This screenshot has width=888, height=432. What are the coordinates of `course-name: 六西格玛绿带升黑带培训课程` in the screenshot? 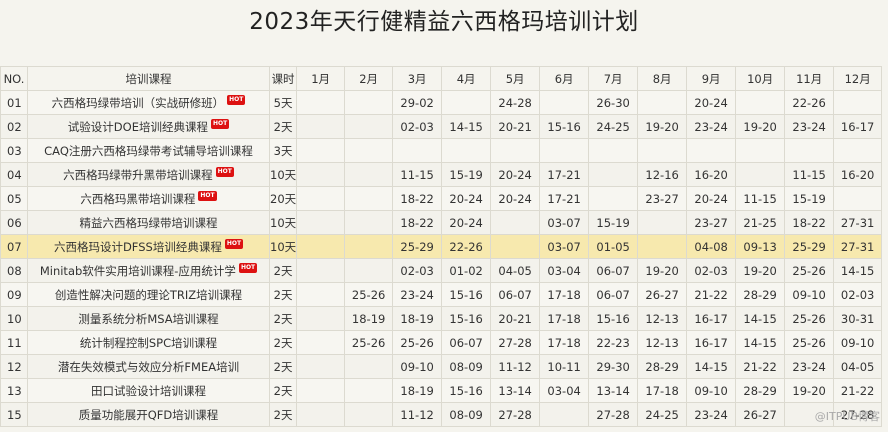 It's located at (138, 175).